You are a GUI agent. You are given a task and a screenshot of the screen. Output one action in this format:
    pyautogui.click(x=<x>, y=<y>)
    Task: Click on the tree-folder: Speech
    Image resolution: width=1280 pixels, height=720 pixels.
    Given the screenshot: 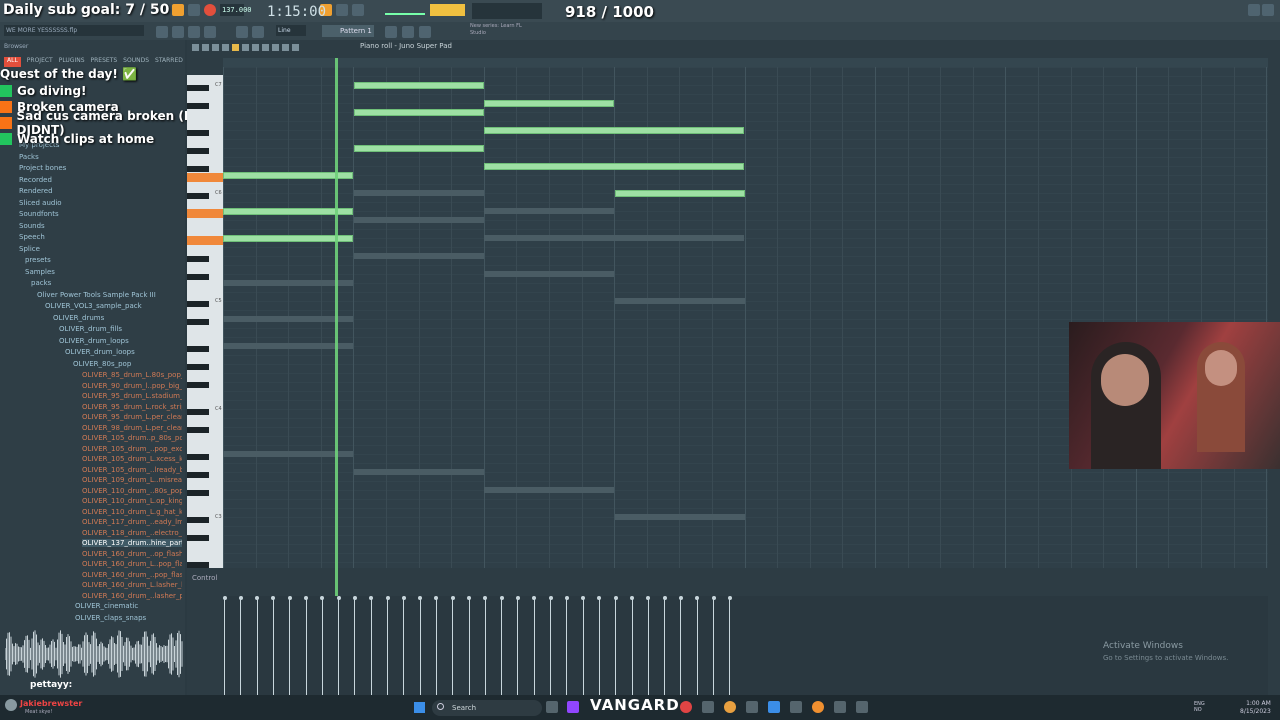 What is the action you would take?
    pyautogui.click(x=32, y=237)
    